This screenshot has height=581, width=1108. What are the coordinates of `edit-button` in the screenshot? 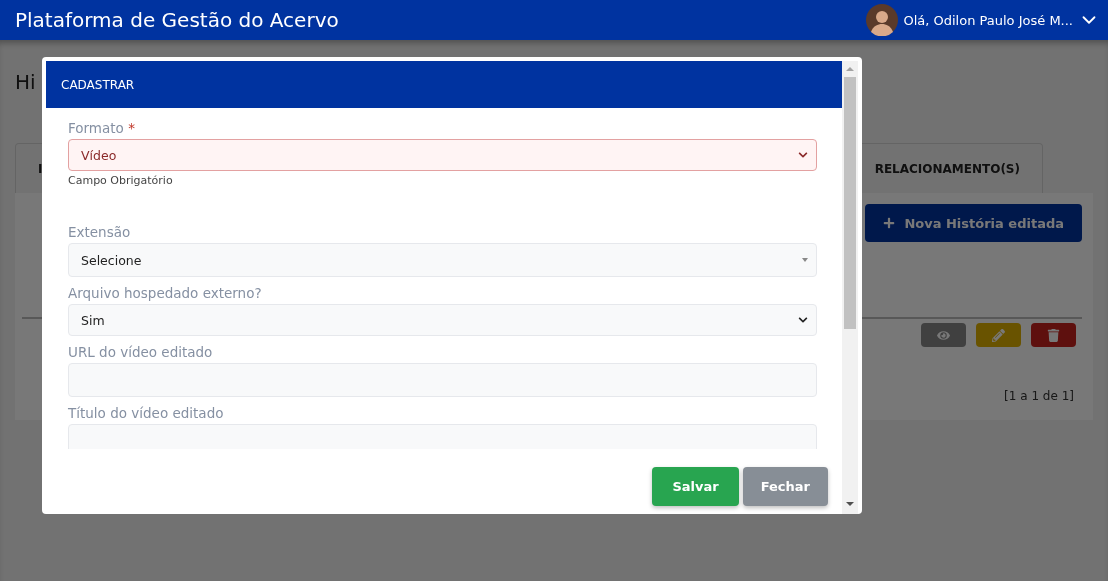 It's located at (998, 335).